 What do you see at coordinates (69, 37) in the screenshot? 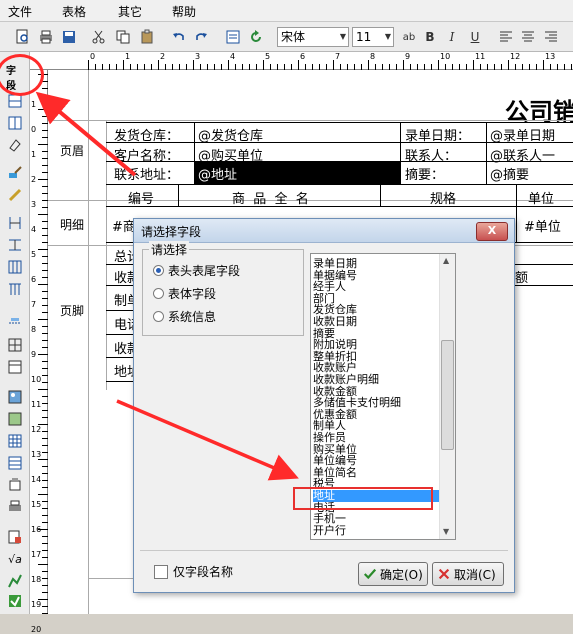
I see `save-icon` at bounding box center [69, 37].